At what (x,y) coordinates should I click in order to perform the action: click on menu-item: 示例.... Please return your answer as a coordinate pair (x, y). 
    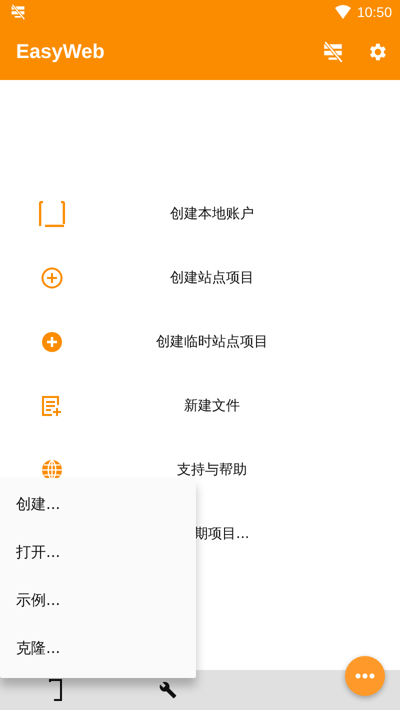
    Looking at the image, I should click on (98, 600).